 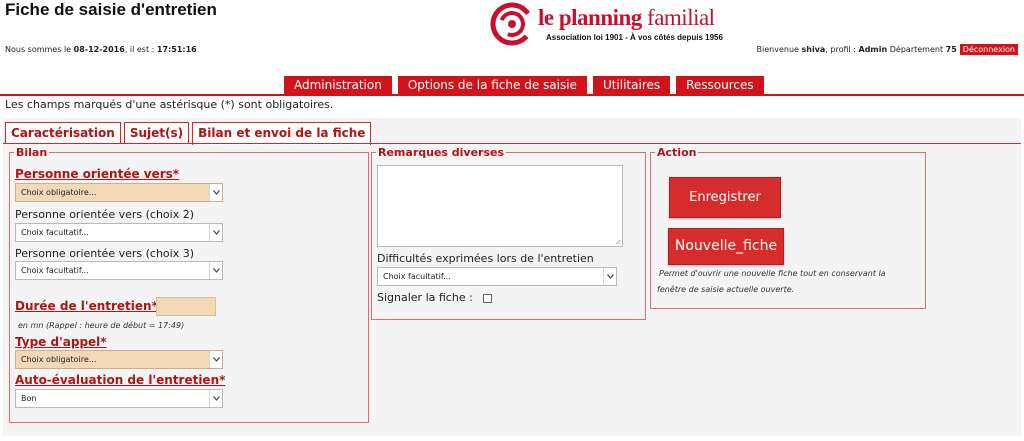 What do you see at coordinates (156, 133) in the screenshot?
I see `tab-sujets: Sujet(s)` at bounding box center [156, 133].